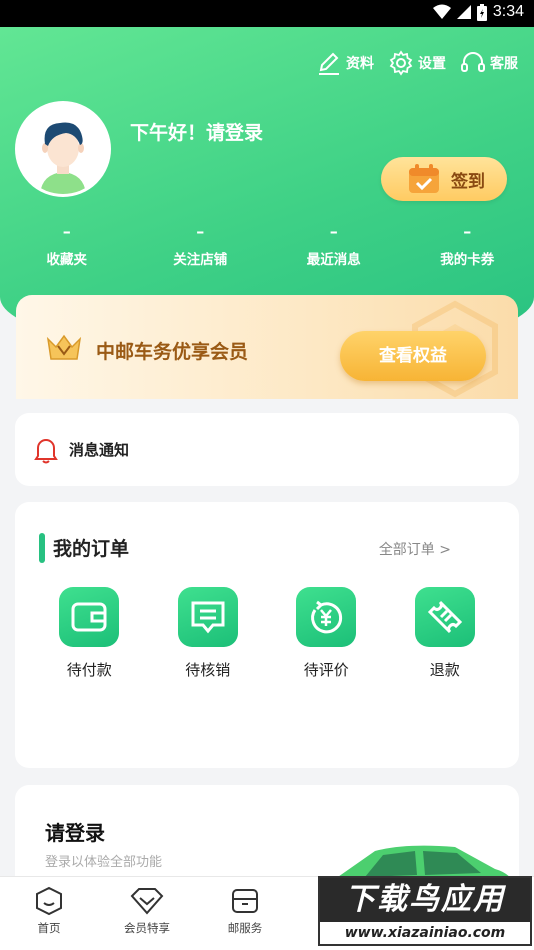 The height and width of the screenshot is (950, 534). I want to click on order-pending-redeem: 待核销, so click(208, 633).